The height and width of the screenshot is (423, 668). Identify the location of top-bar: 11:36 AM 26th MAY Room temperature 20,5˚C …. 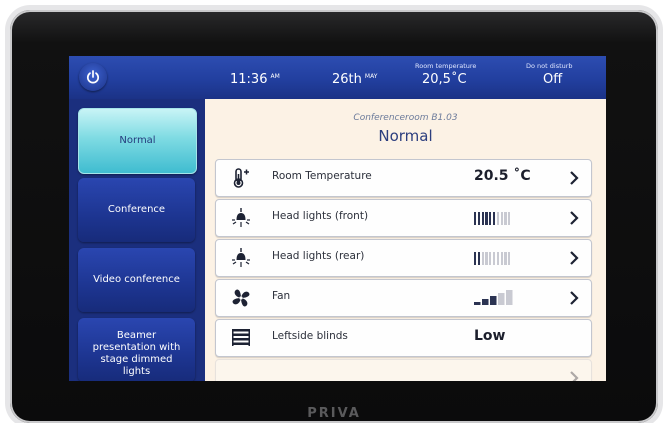
(337, 77).